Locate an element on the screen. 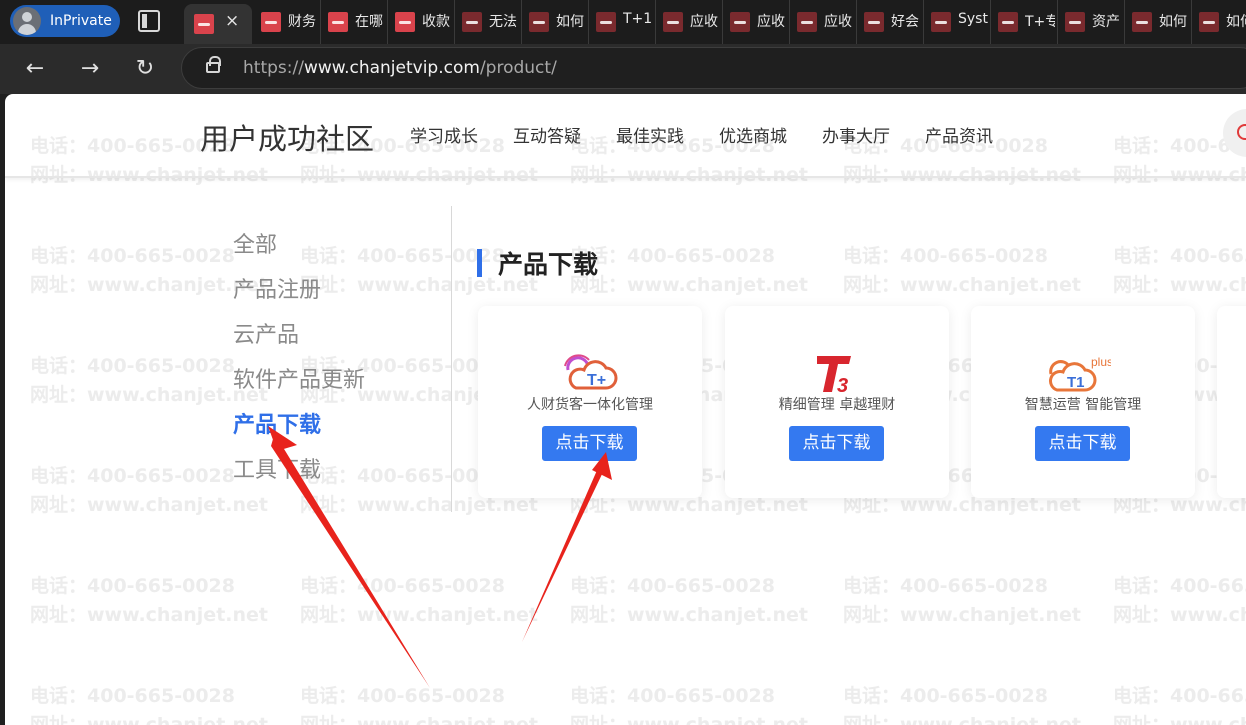 This screenshot has height=725, width=1246. annotation-arrow-sidebar is located at coordinates (350, 560).